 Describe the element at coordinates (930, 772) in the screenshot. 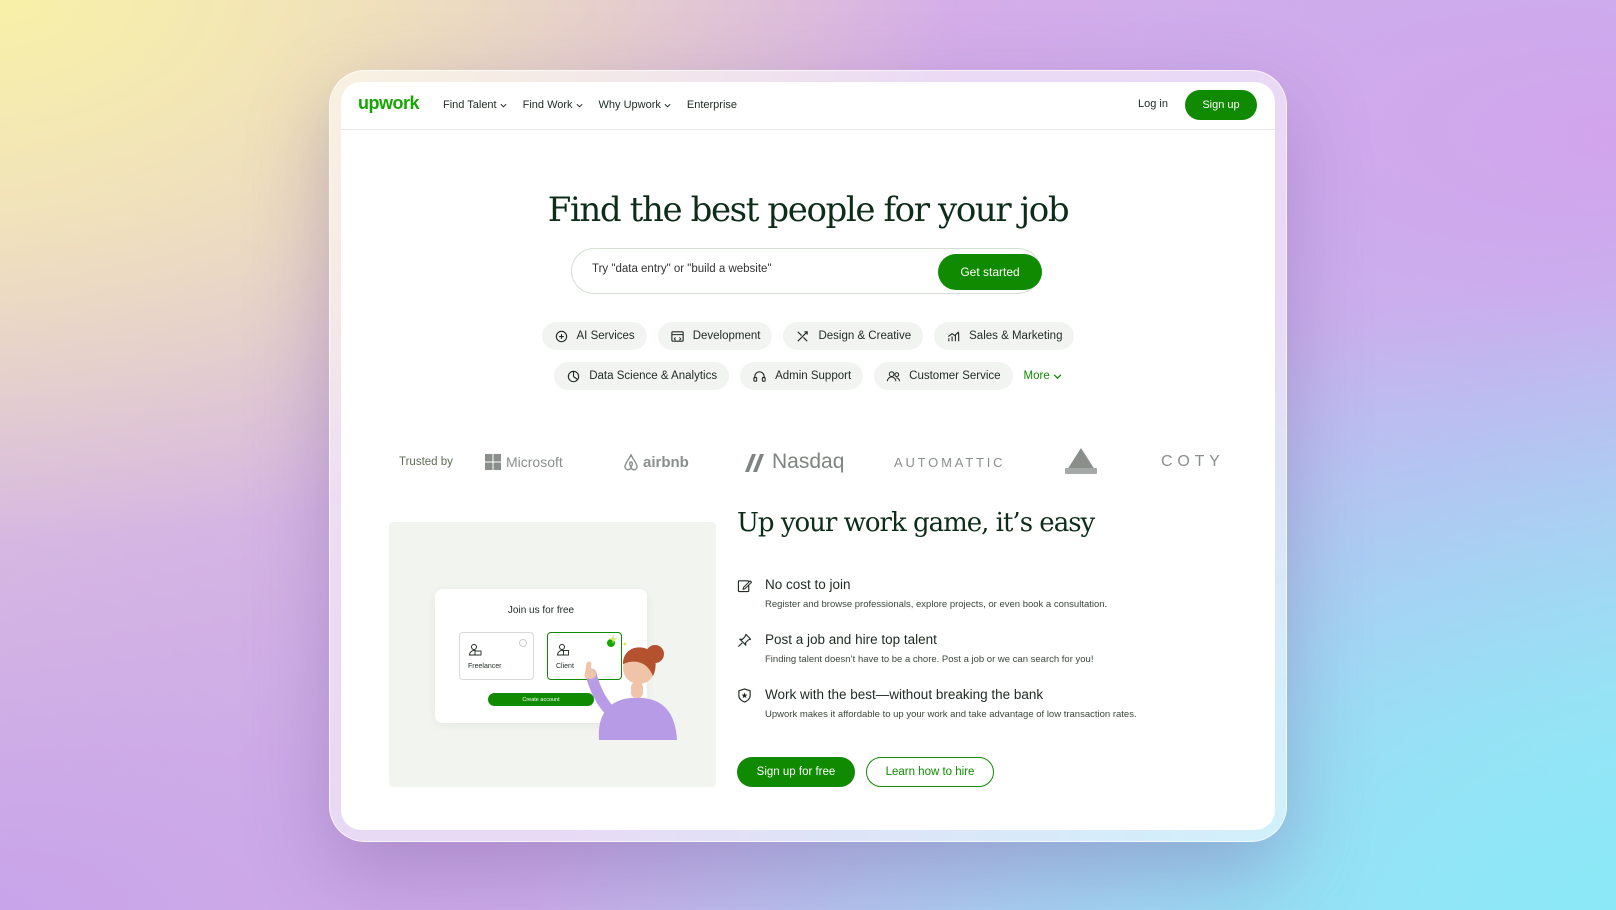

I see `learn-how-to-hire-button: Learn how to hire` at that location.